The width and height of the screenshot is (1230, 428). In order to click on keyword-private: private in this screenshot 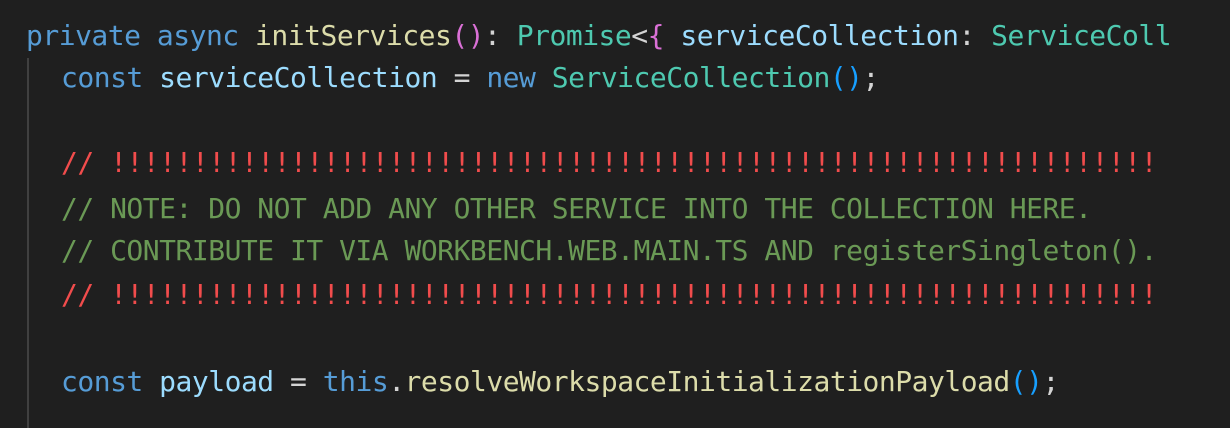, I will do `click(83, 35)`.